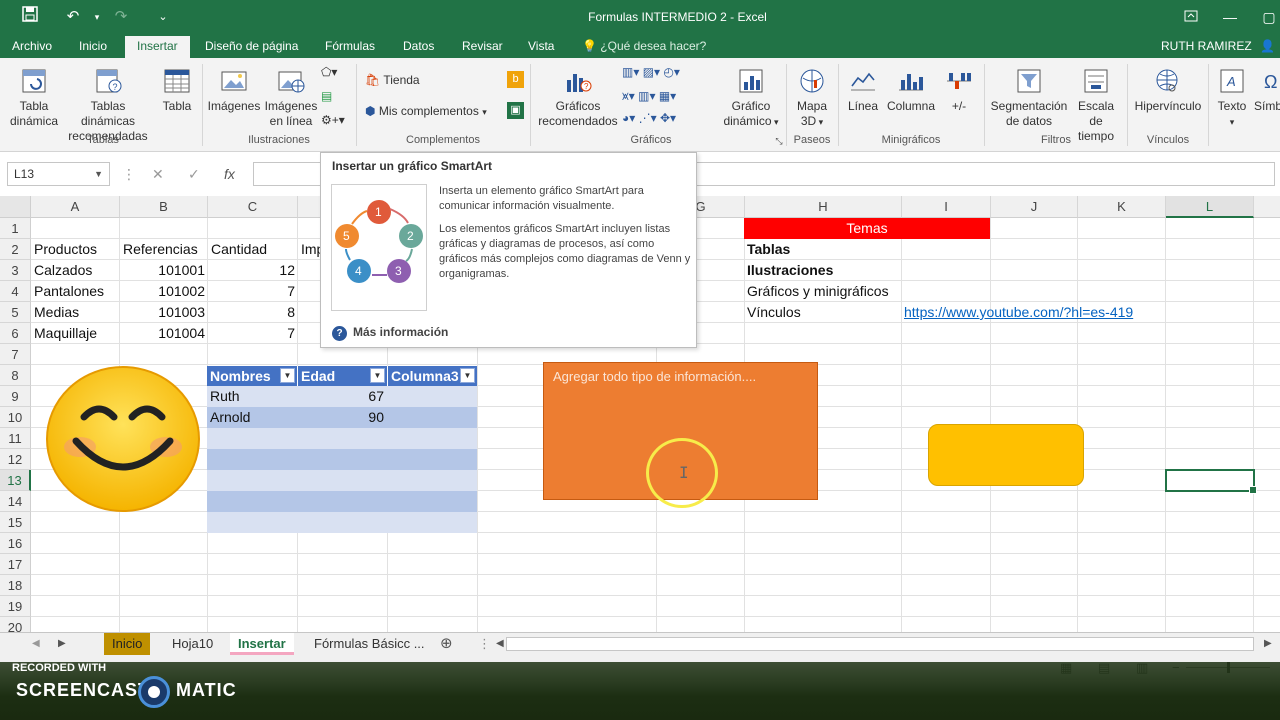 This screenshot has height=720, width=1280. Describe the element at coordinates (252, 417) in the screenshot. I see `table-cell-arnold: Arnold` at that location.